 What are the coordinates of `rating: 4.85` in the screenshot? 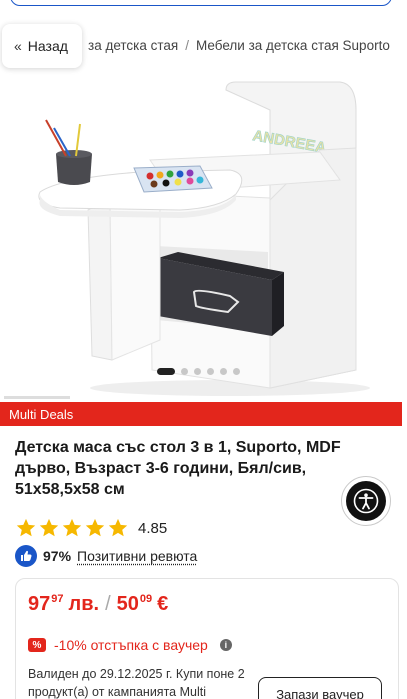 It's located at (91, 528).